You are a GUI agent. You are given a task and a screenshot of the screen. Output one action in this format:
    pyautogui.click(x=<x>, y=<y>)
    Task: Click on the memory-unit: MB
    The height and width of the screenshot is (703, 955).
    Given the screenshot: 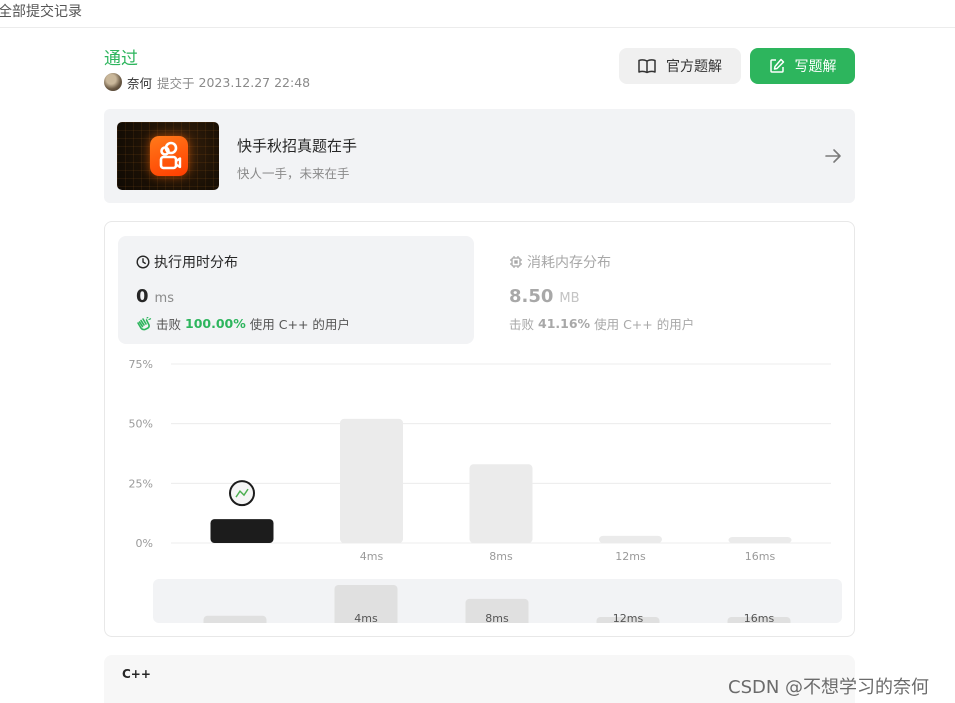 What is the action you would take?
    pyautogui.click(x=569, y=298)
    